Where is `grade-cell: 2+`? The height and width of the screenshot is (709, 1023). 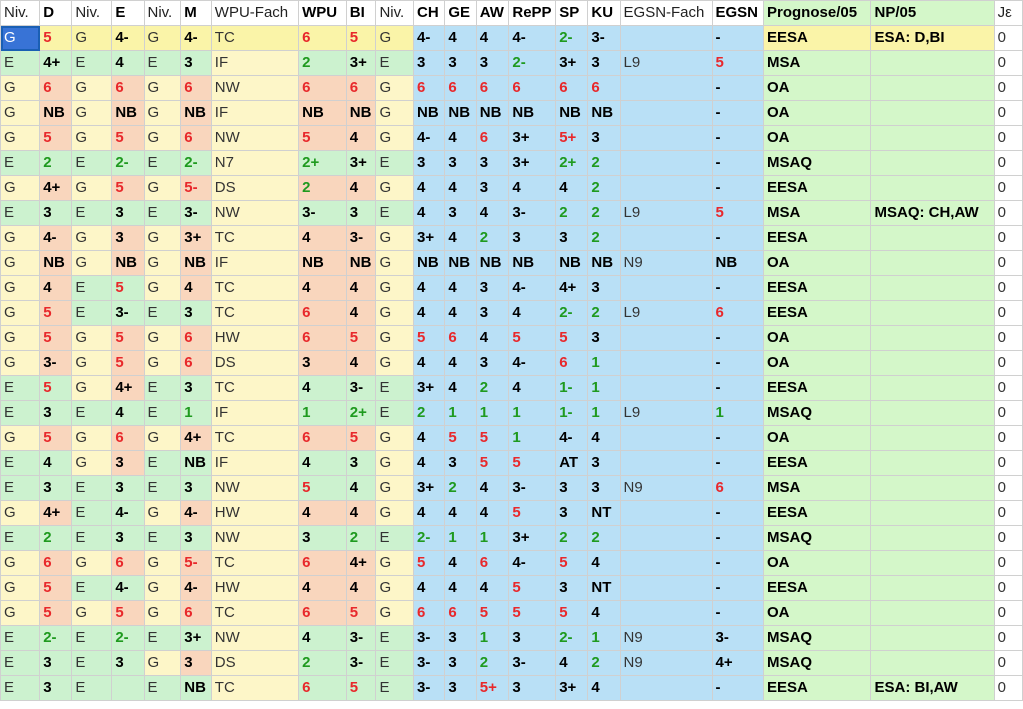 grade-cell: 2+ is located at coordinates (361, 413).